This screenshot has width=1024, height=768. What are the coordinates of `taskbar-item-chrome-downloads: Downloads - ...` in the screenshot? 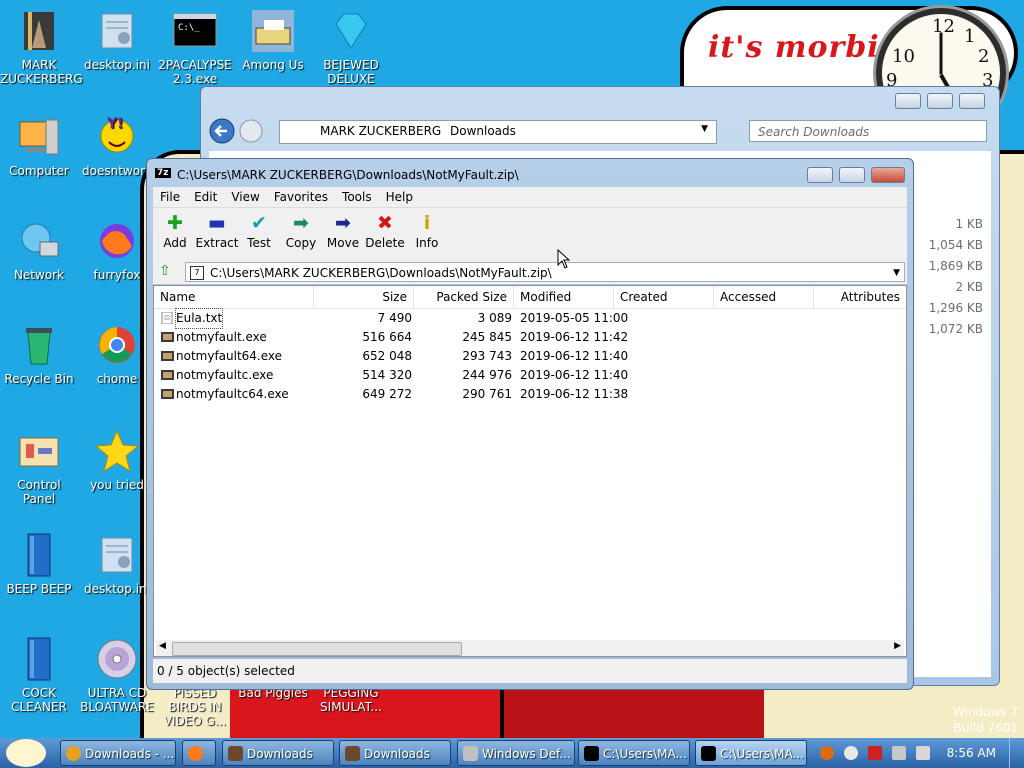 It's located at (118, 753).